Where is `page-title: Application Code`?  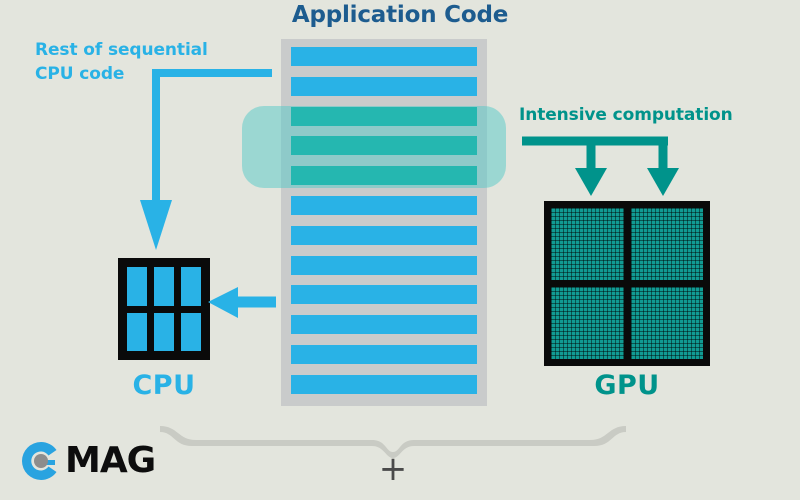 page-title: Application Code is located at coordinates (400, 15).